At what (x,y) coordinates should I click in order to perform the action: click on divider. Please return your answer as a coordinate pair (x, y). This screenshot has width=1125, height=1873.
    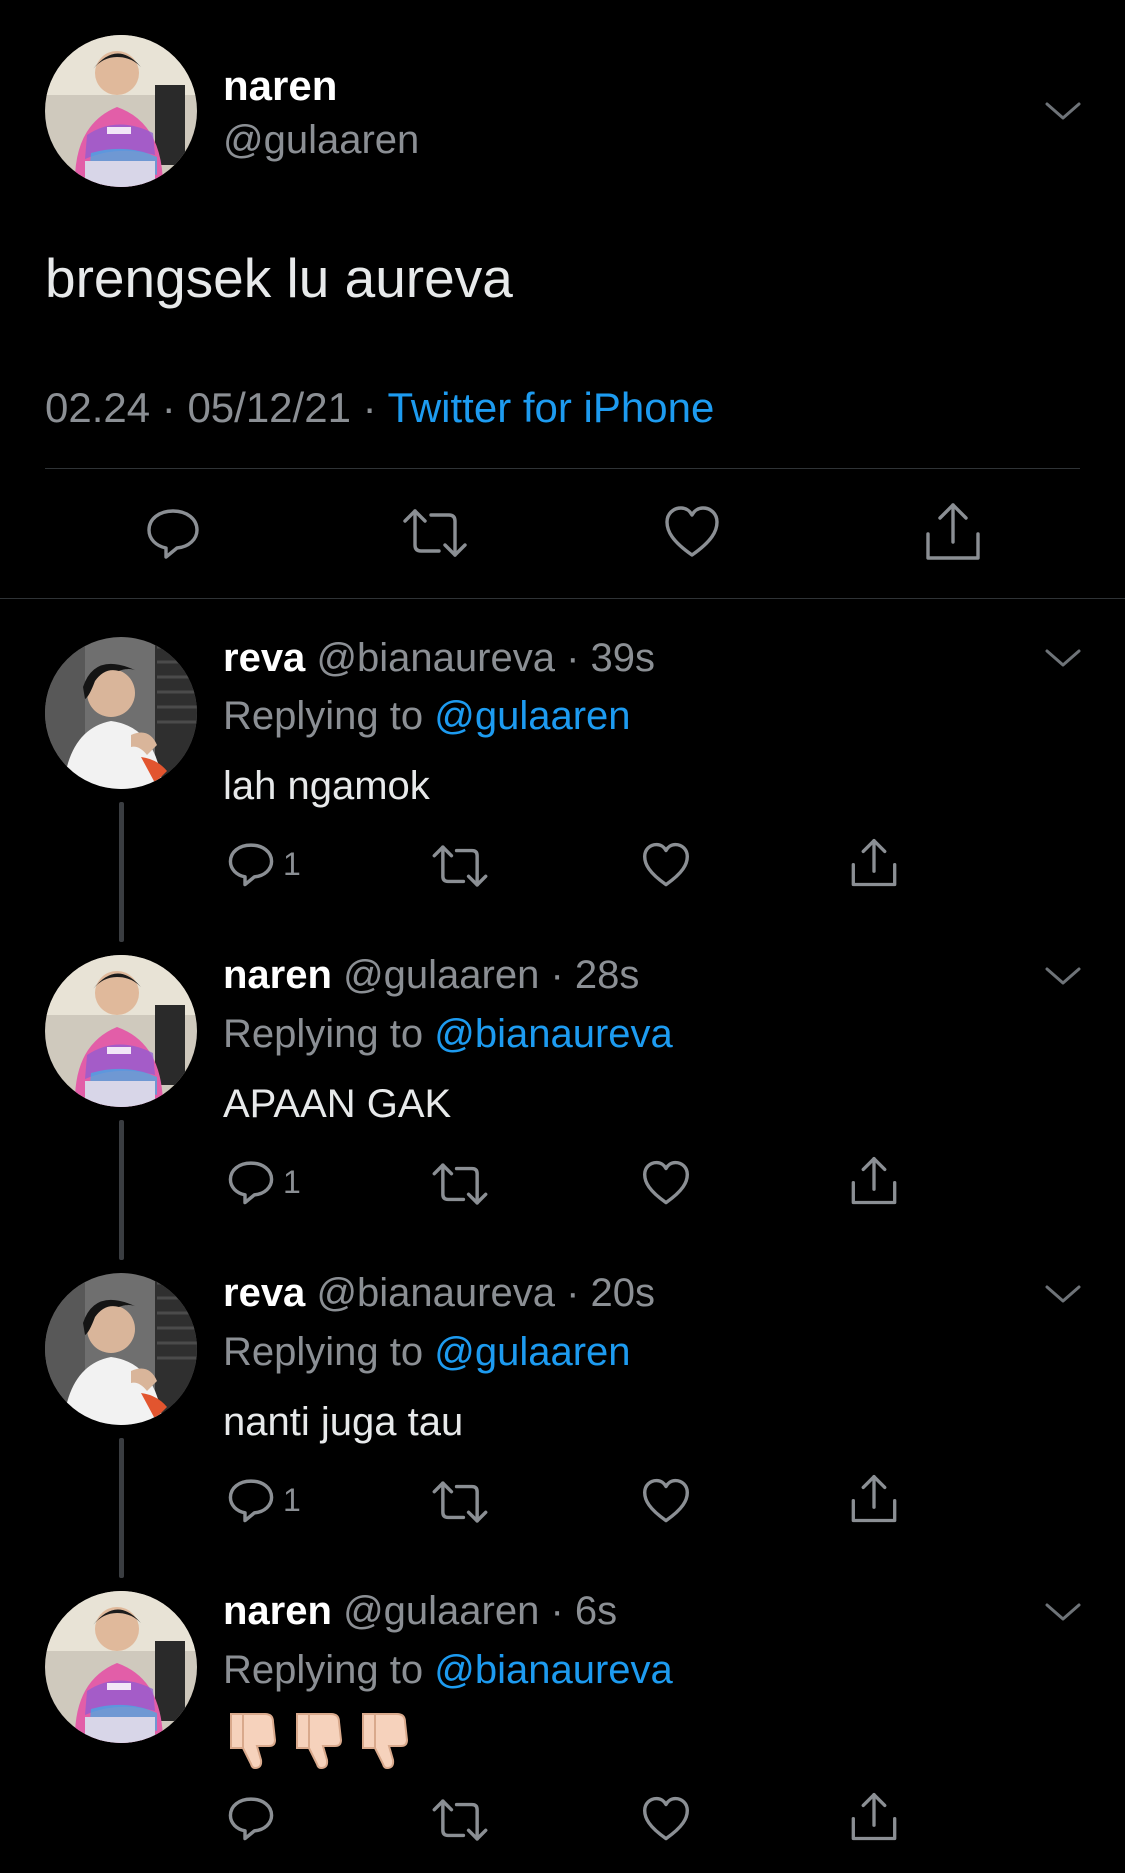
    Looking at the image, I should click on (562, 468).